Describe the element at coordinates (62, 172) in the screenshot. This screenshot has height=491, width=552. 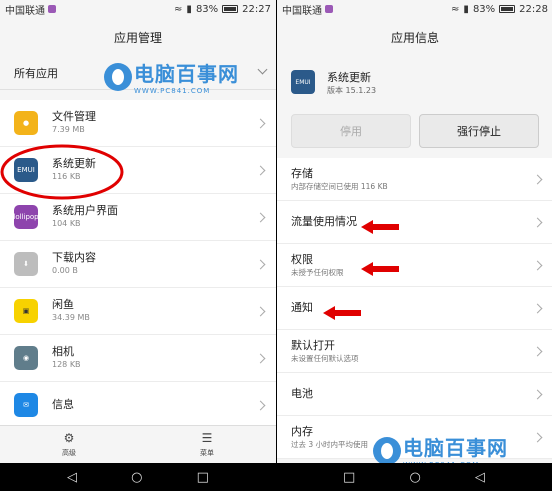
I see `highlight-circle` at that location.